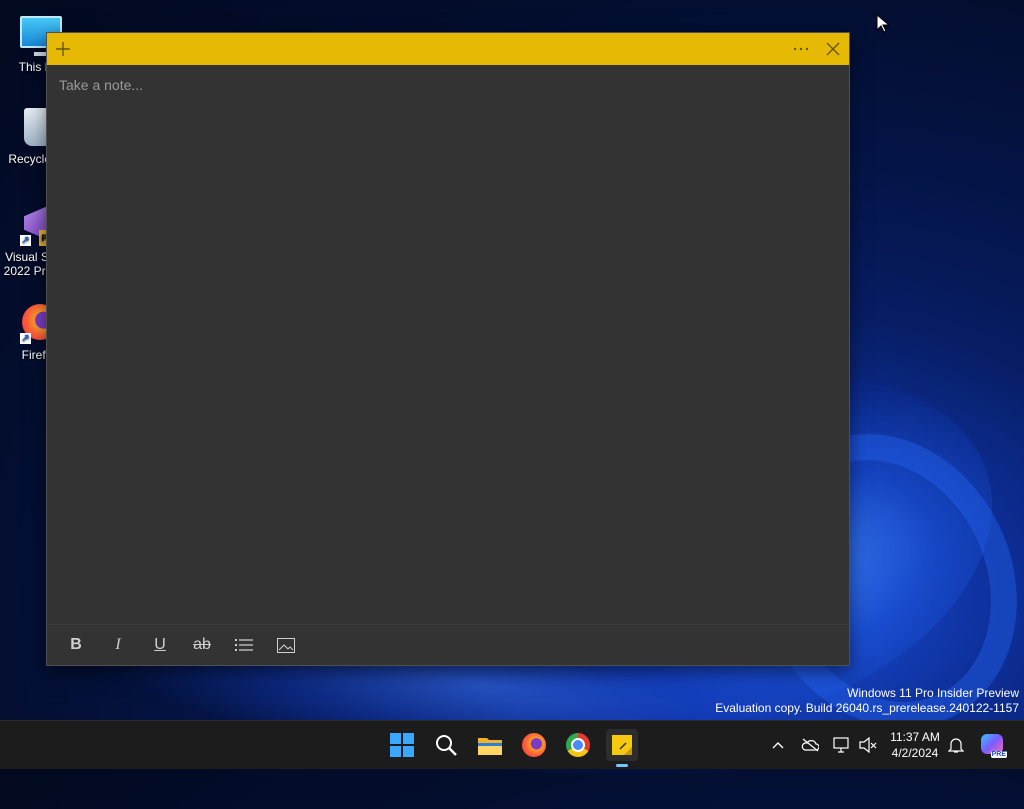 The width and height of the screenshot is (1024, 809). What do you see at coordinates (915, 753) in the screenshot?
I see `clock-date: 4/2/2024` at bounding box center [915, 753].